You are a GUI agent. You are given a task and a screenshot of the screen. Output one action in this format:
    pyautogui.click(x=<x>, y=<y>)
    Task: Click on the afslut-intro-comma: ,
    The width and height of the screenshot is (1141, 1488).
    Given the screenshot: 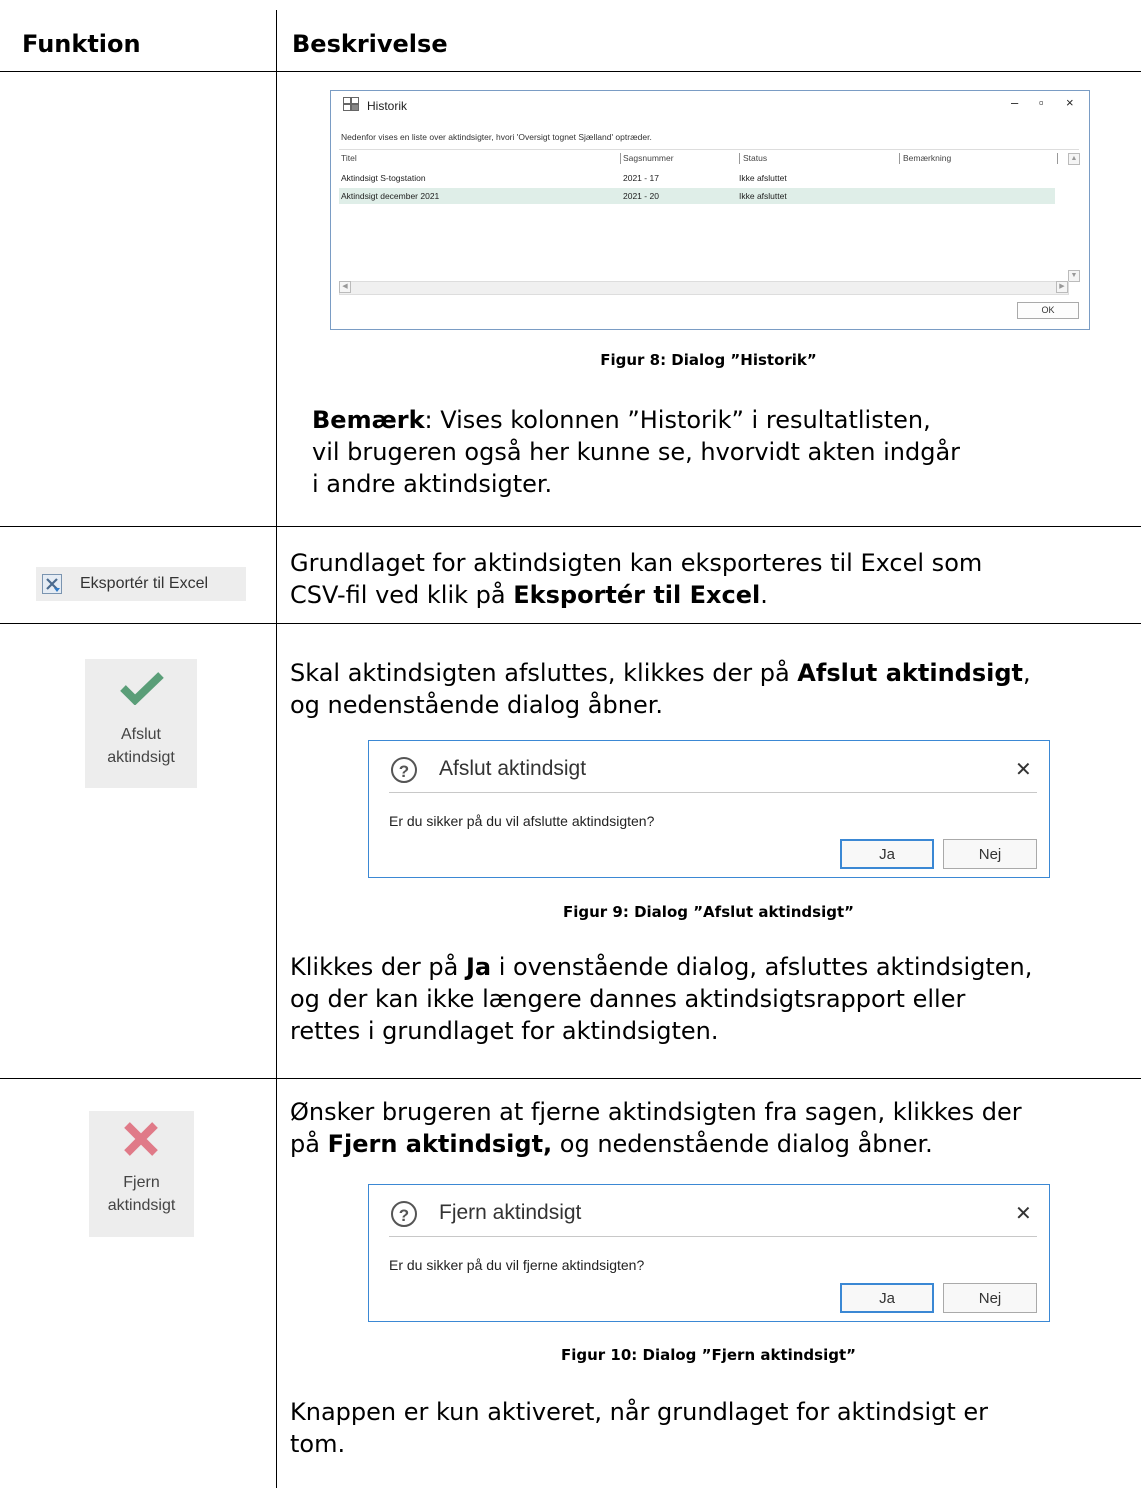 What is the action you would take?
    pyautogui.click(x=1027, y=673)
    